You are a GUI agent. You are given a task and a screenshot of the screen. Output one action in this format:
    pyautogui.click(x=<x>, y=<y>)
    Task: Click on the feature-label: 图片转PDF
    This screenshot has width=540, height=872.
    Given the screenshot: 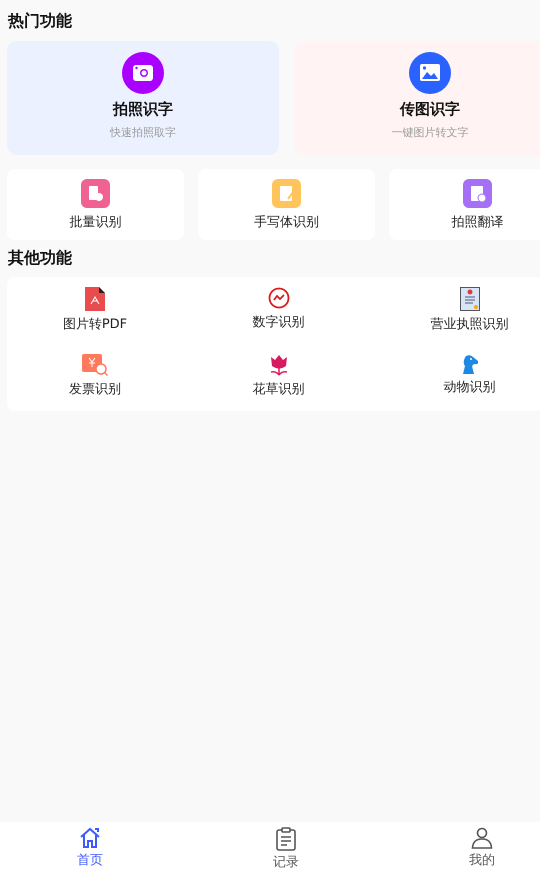 What is the action you would take?
    pyautogui.click(x=95, y=324)
    